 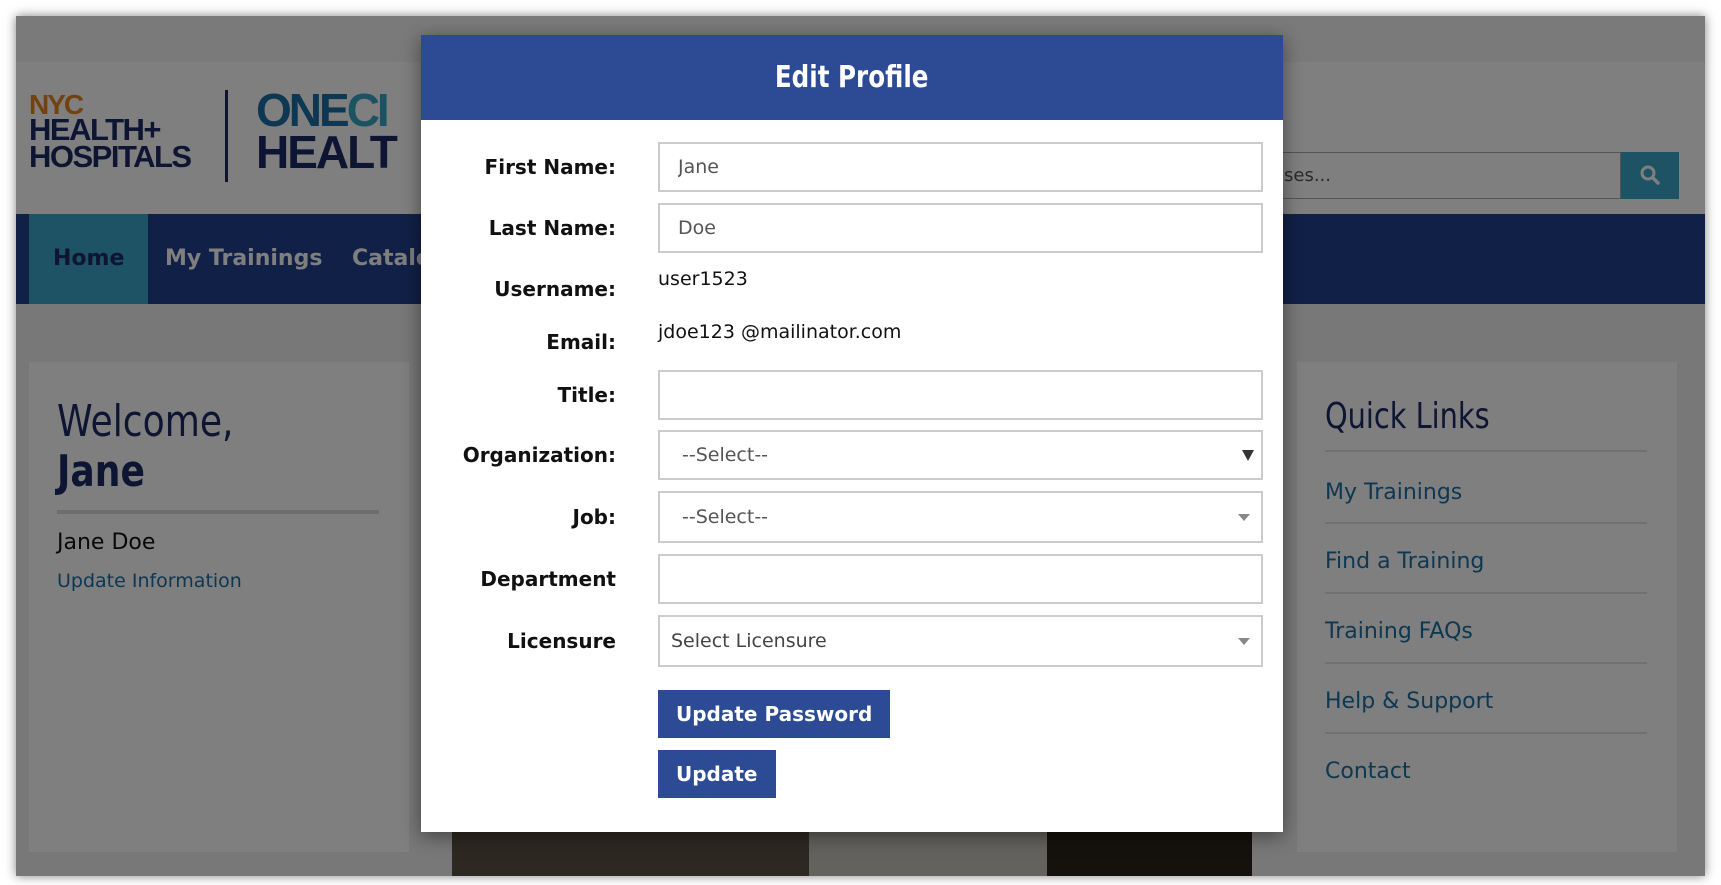 I want to click on email-label: Email:, so click(x=581, y=342).